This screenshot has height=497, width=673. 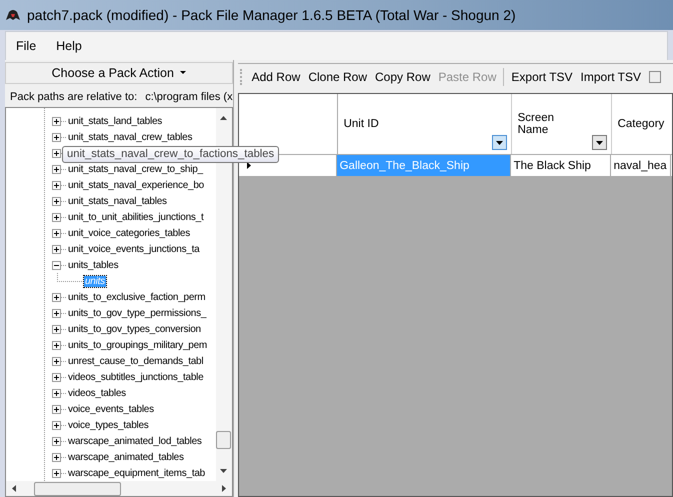 I want to click on right-arrow-icon, so click(x=224, y=488).